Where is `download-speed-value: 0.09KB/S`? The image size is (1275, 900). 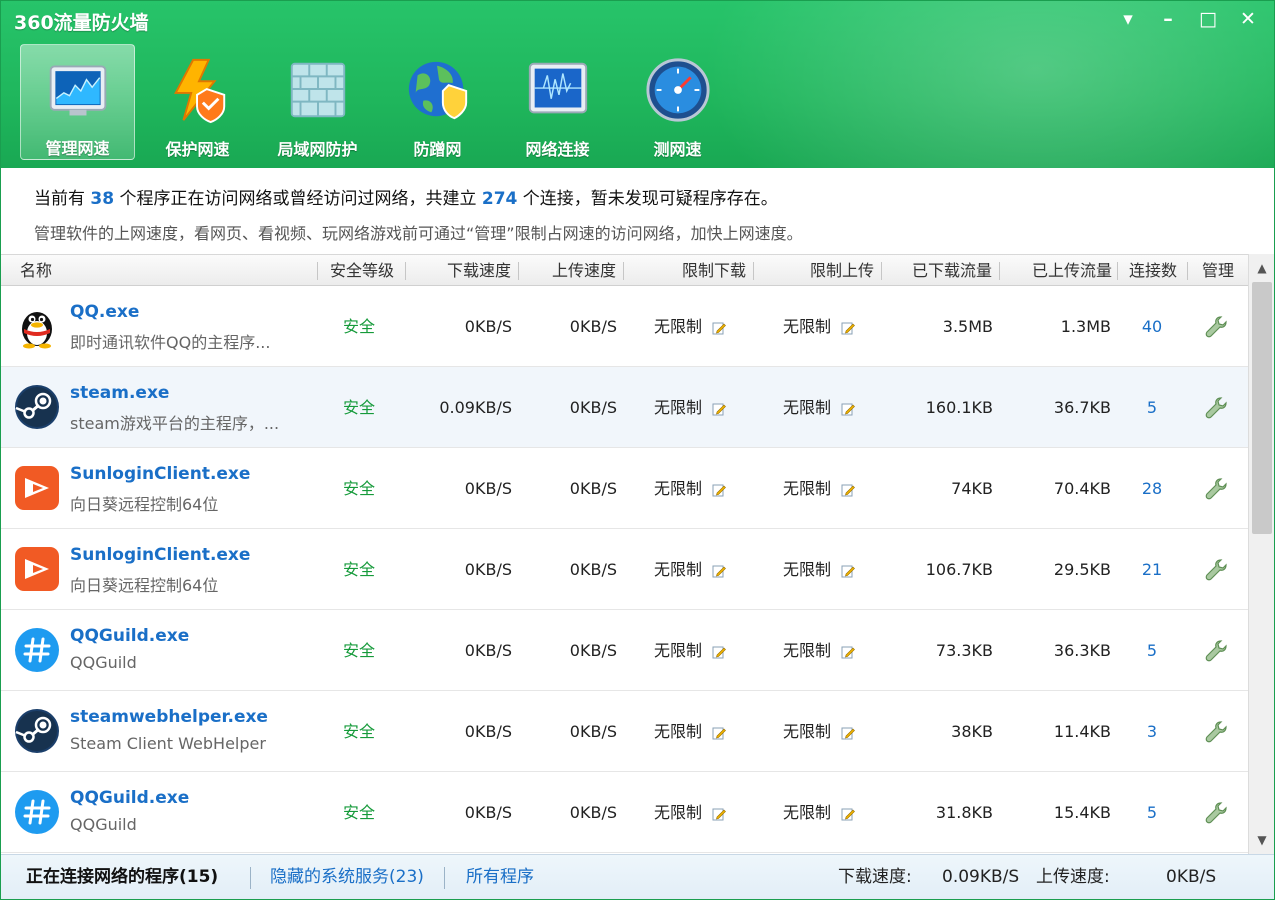 download-speed-value: 0.09KB/S is located at coordinates (981, 877).